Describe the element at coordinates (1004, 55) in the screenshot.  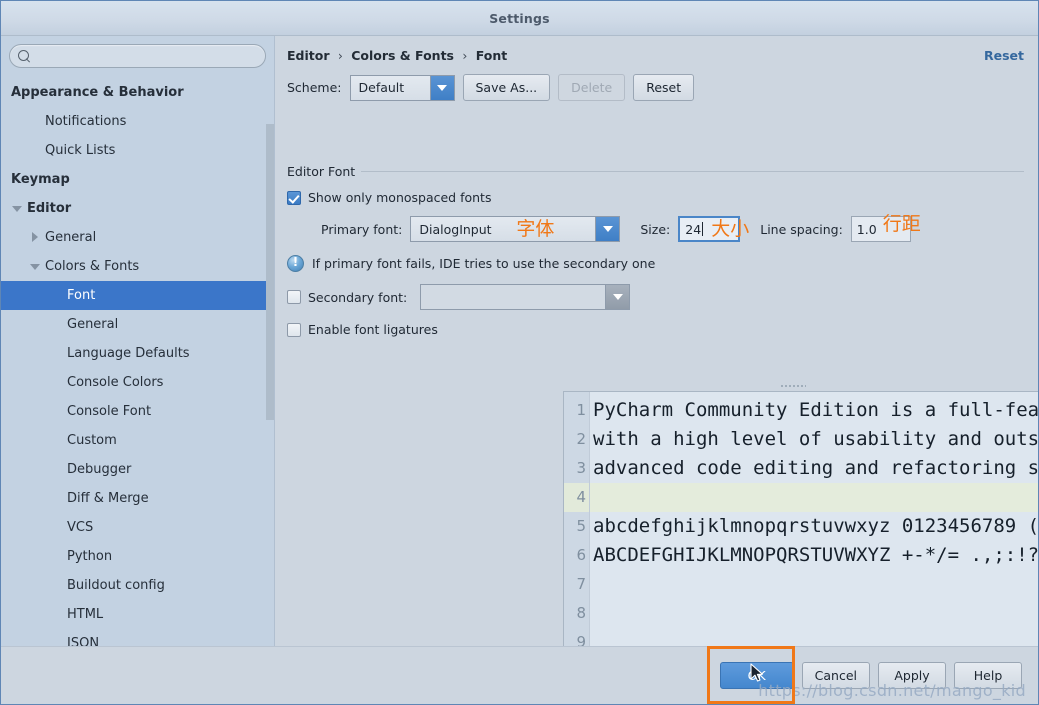
I see `reset-link: Reset` at that location.